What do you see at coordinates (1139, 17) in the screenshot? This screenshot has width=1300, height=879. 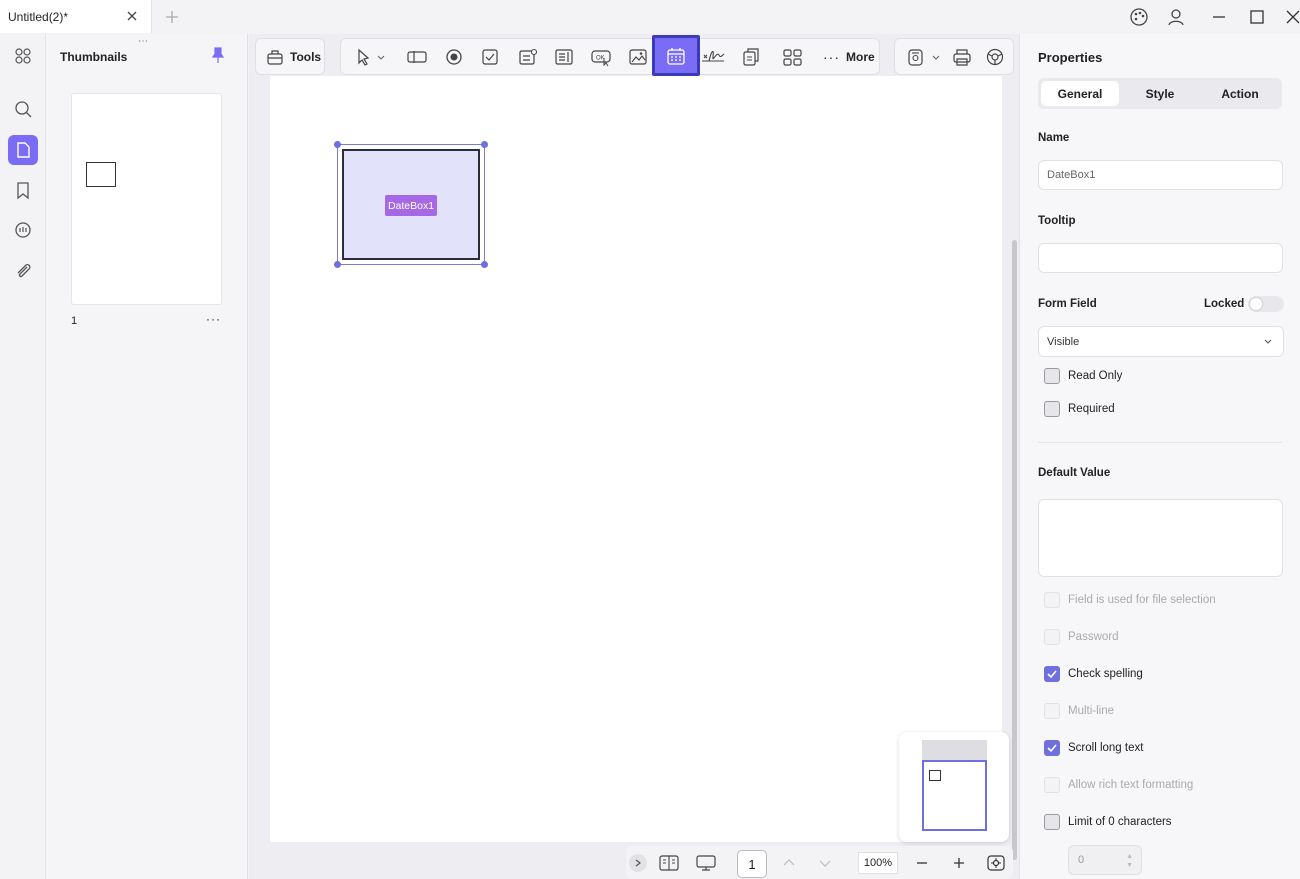 I see `theme-palette-icon` at bounding box center [1139, 17].